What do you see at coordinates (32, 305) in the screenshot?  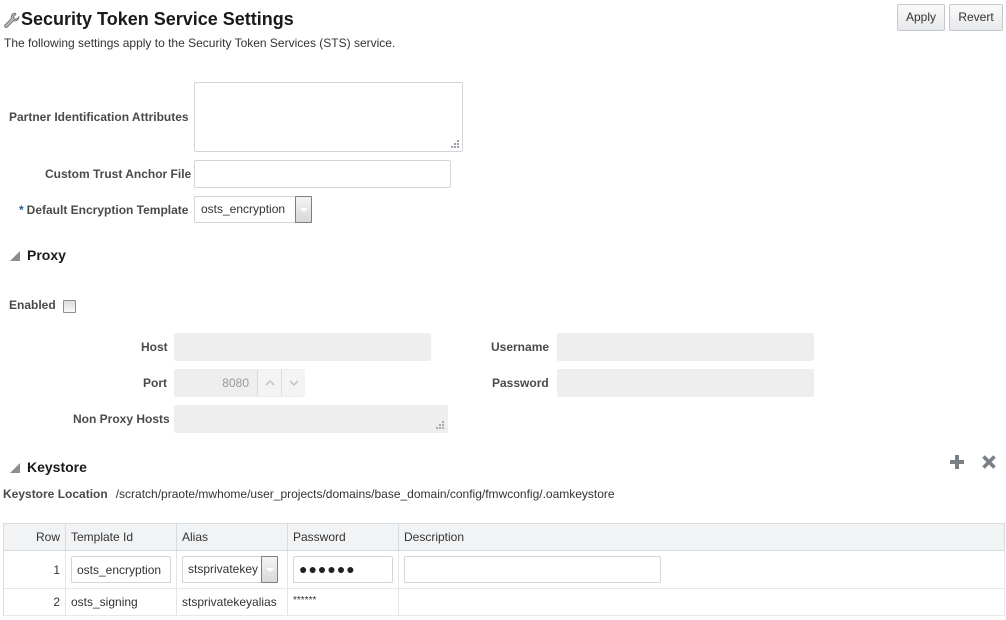 I see `proxy-enabled-label: Enabled` at bounding box center [32, 305].